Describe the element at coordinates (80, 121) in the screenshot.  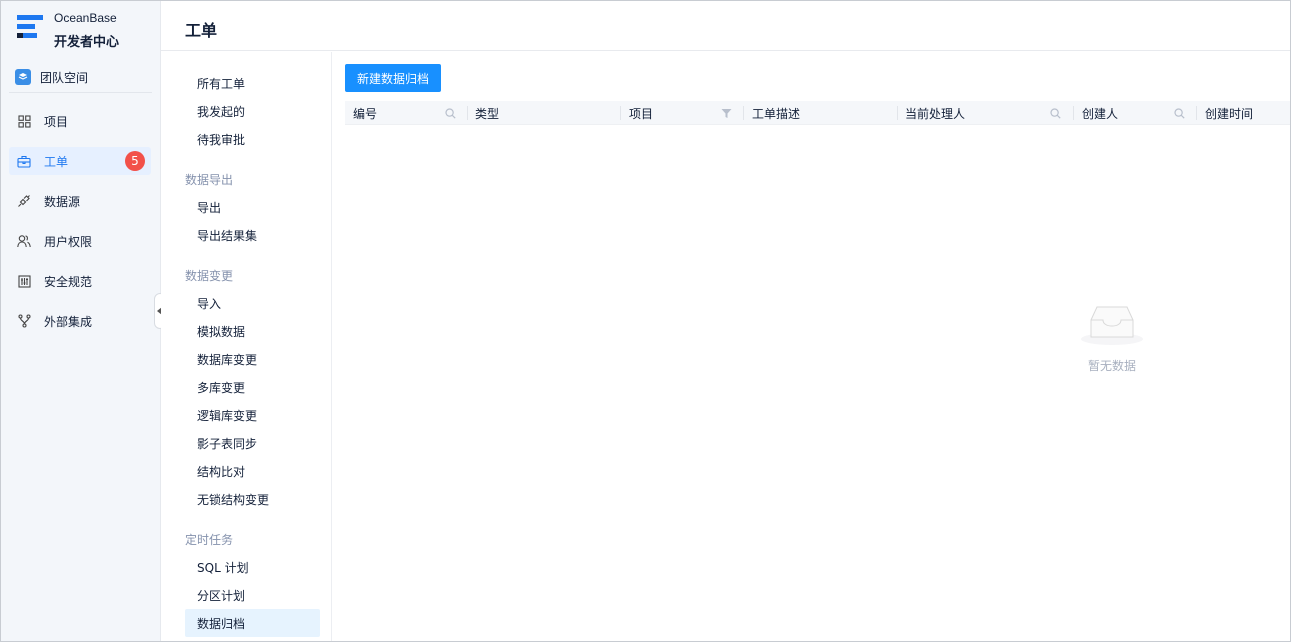
I see `sidebar-item-project: 项目` at that location.